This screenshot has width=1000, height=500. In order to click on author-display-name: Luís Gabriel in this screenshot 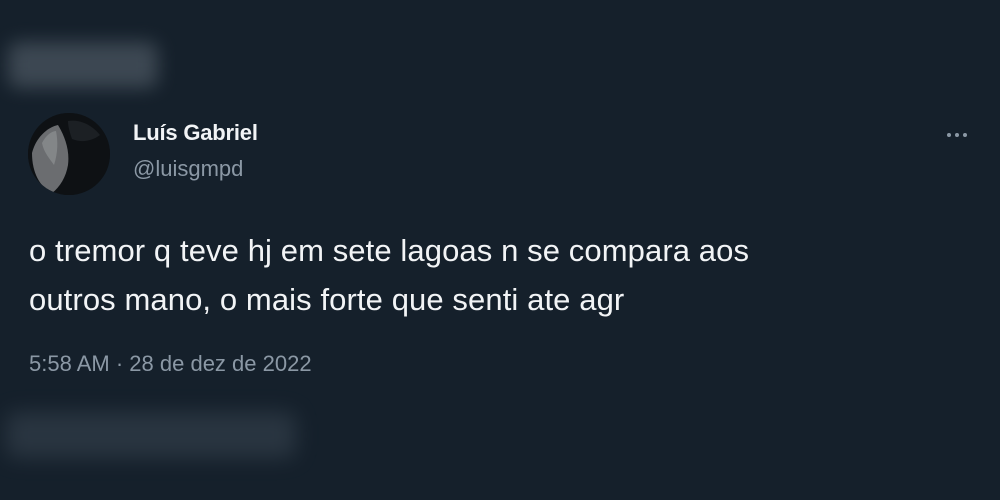, I will do `click(195, 133)`.